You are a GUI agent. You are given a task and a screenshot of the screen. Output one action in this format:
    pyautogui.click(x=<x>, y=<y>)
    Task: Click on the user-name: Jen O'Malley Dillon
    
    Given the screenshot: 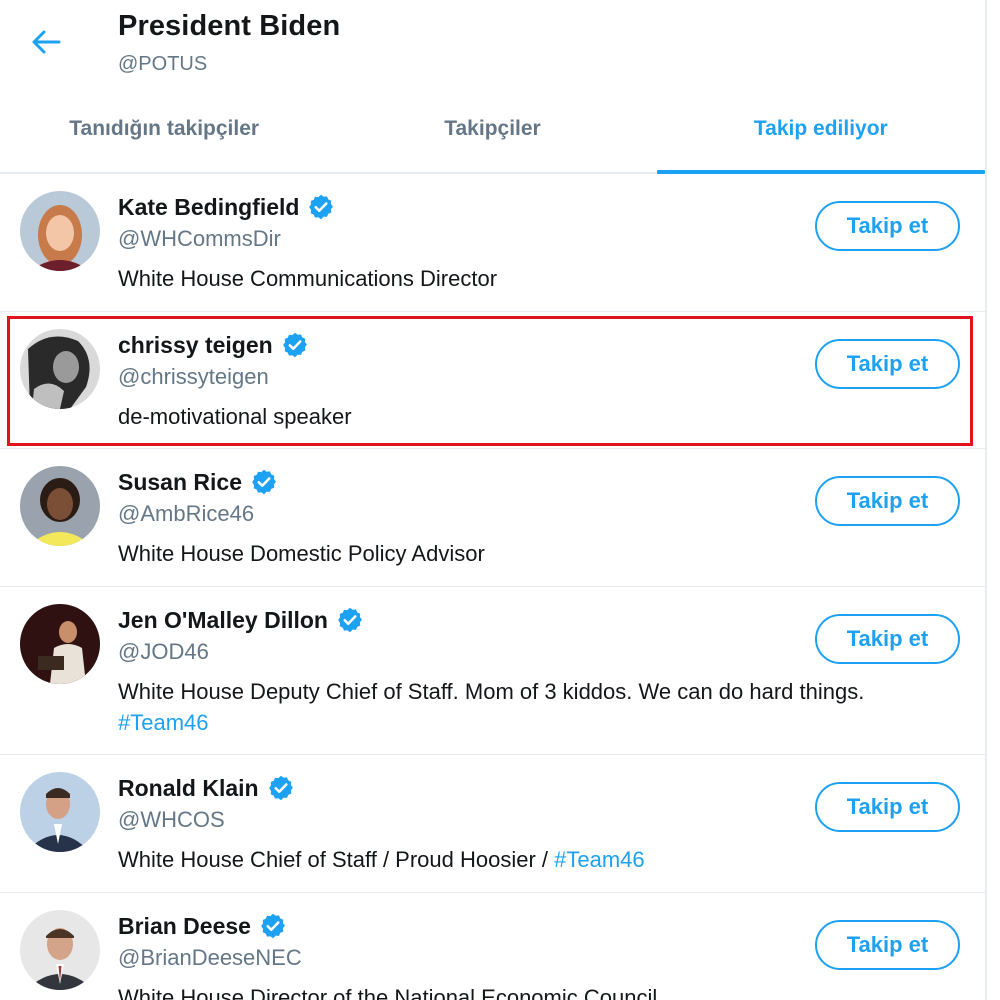 What is the action you would take?
    pyautogui.click(x=223, y=620)
    